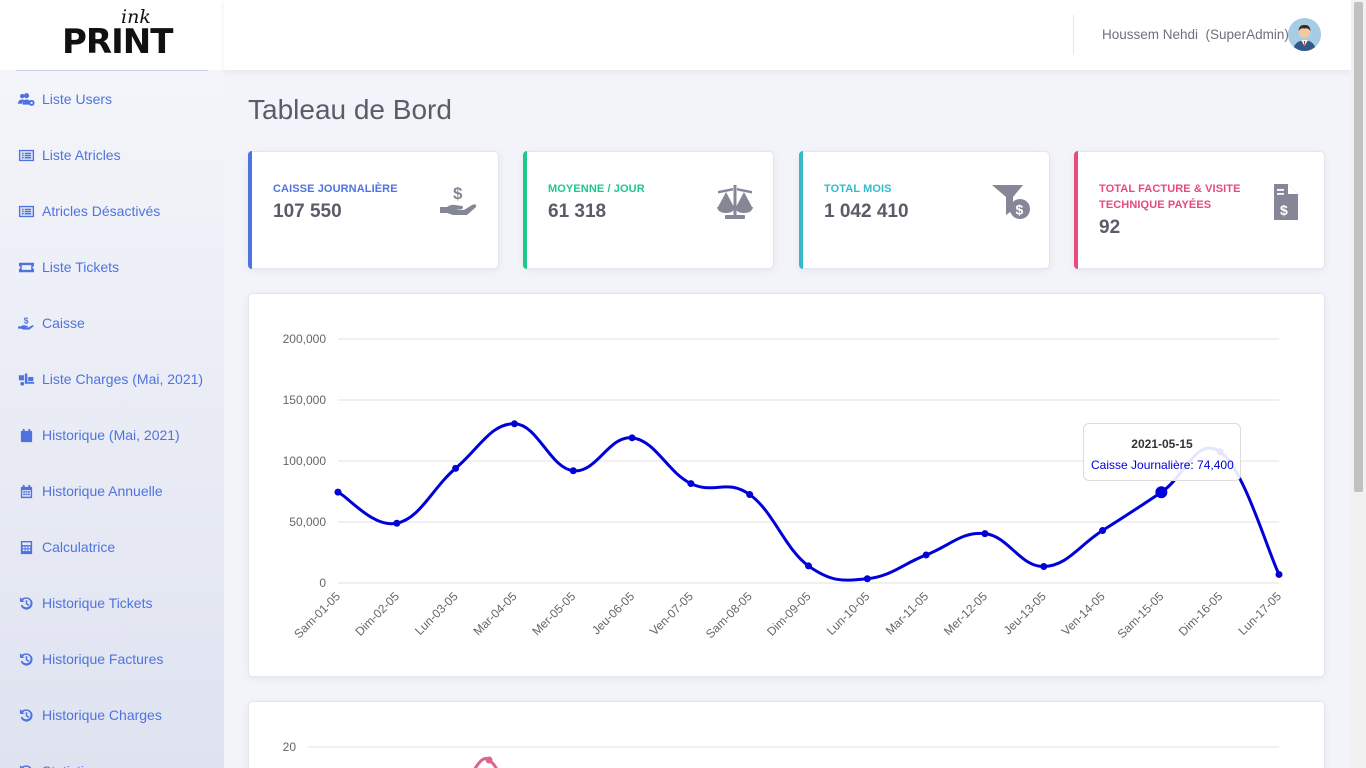 Image resolution: width=1366 pixels, height=768 pixels. Describe the element at coordinates (1304, 34) in the screenshot. I see `user-avatar` at that location.